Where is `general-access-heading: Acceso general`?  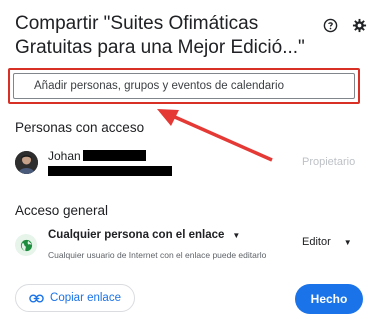 general-access-heading: Acceso general is located at coordinates (62, 210).